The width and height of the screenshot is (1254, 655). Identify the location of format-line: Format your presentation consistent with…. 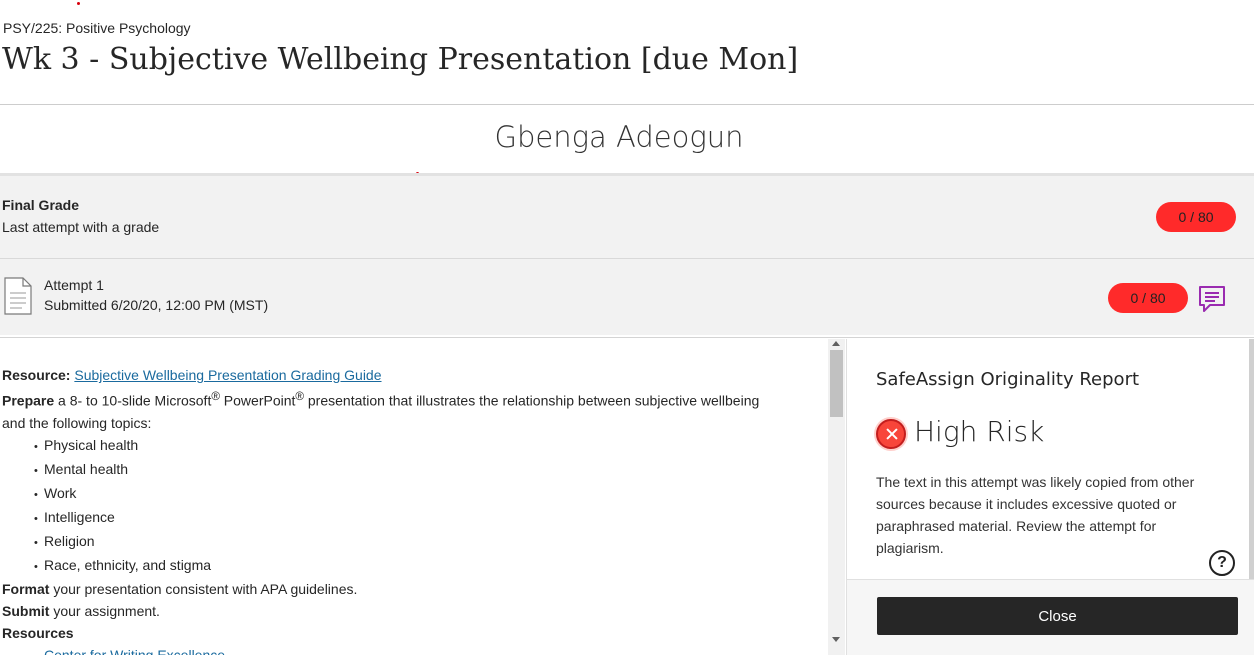
(382, 589).